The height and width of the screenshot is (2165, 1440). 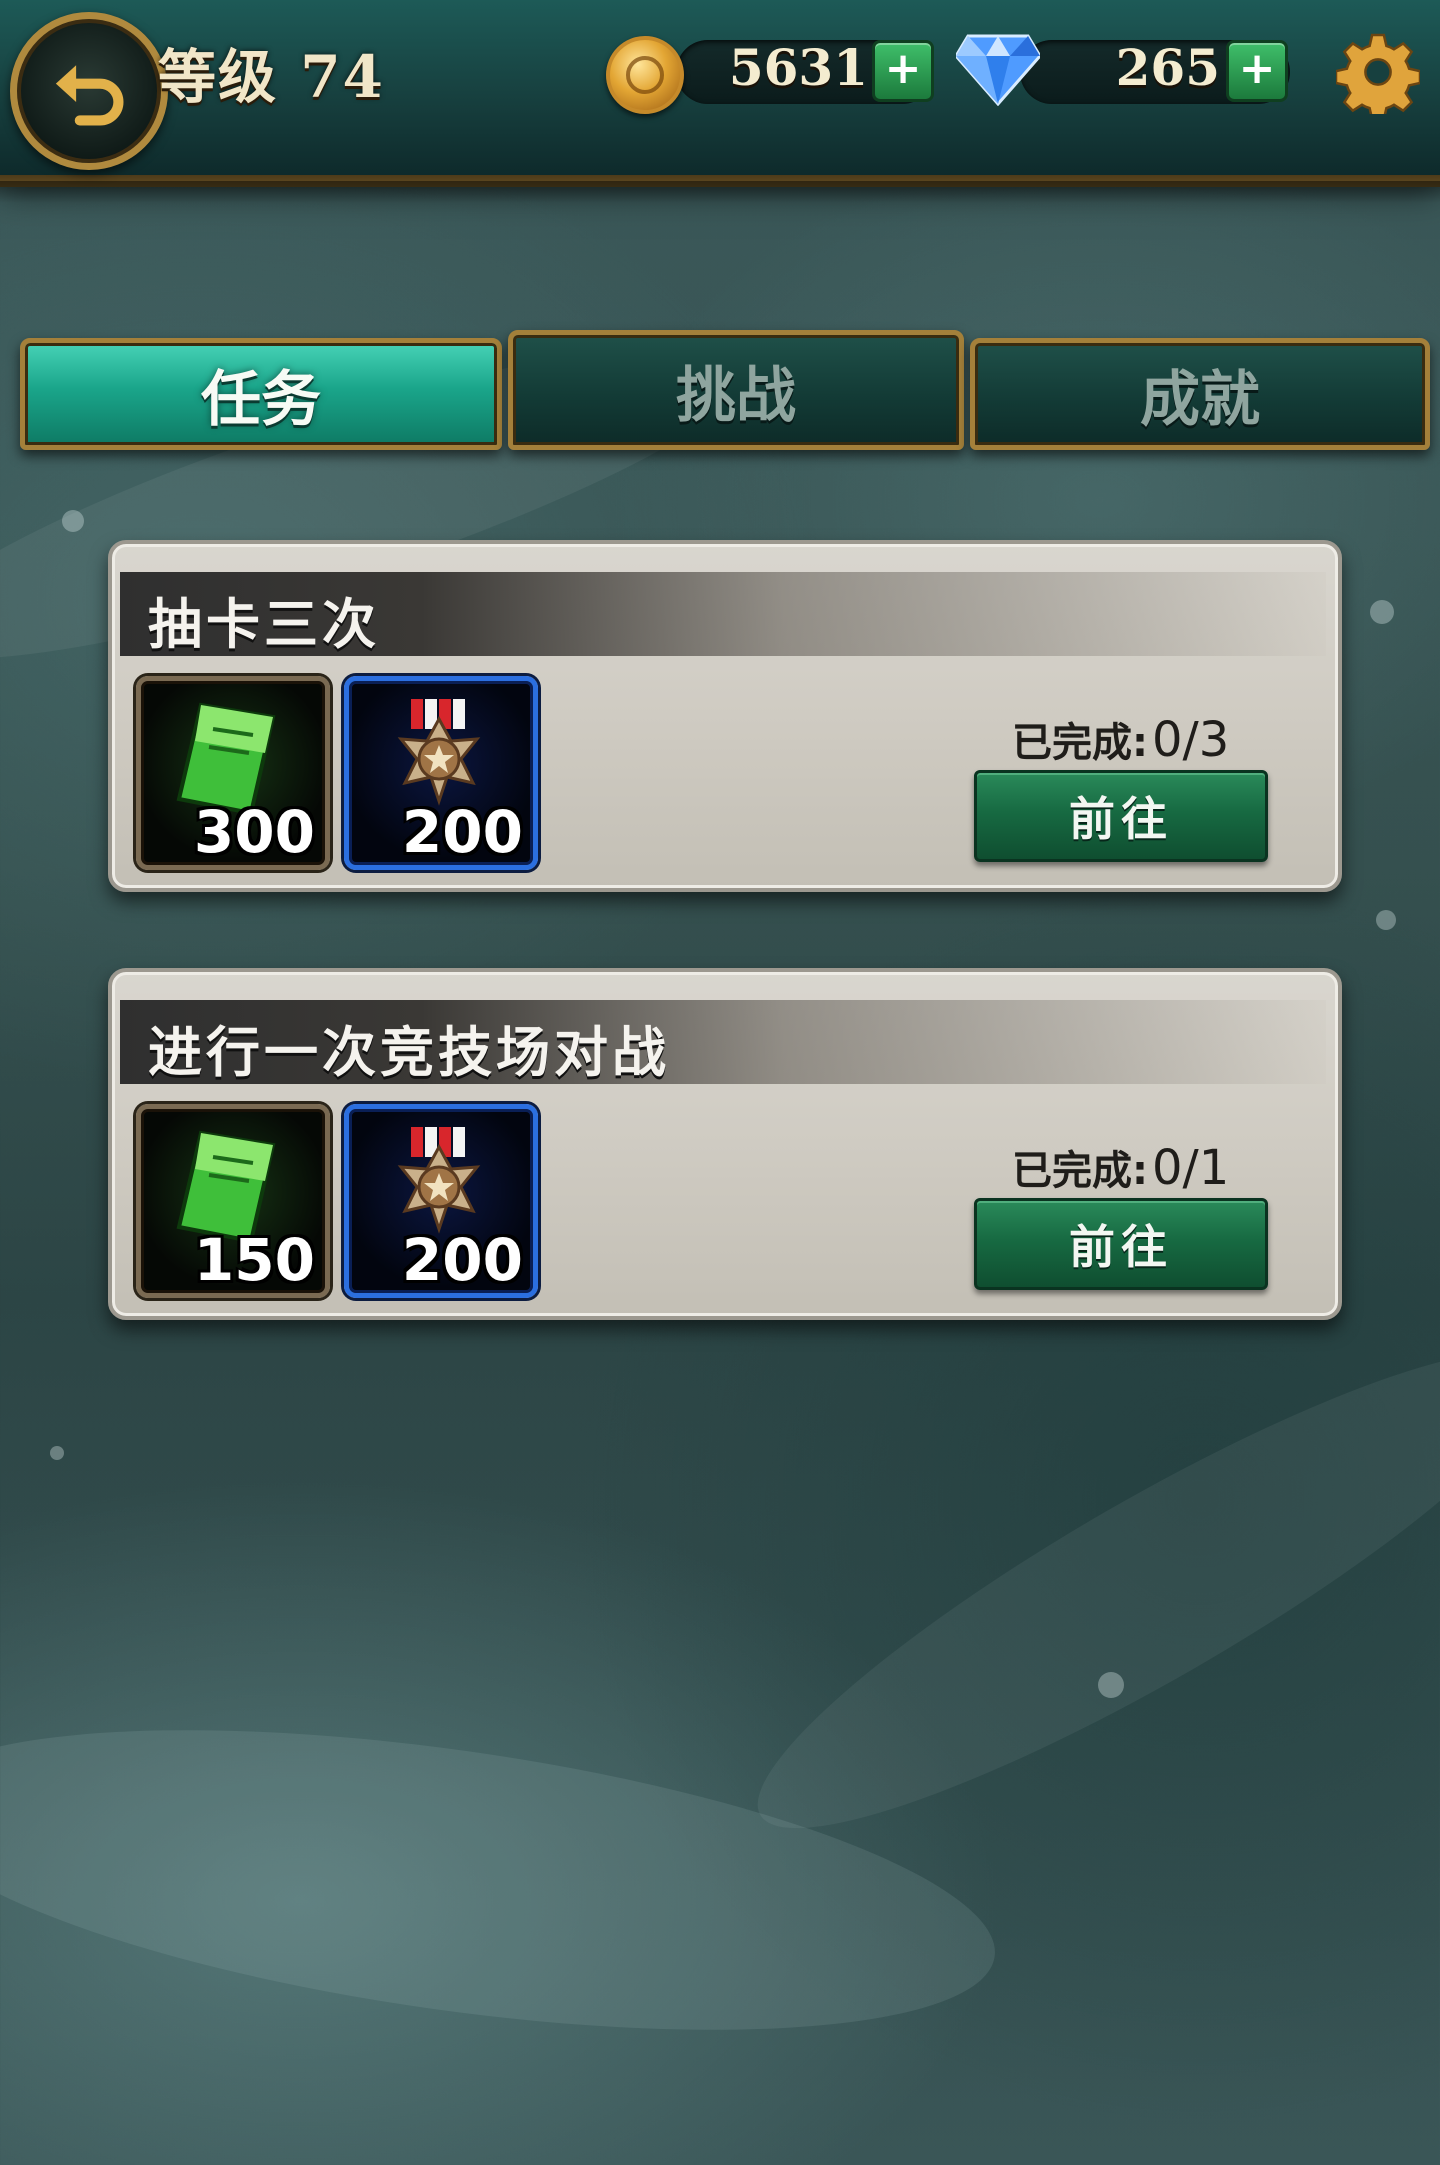 I want to click on gold-coin-icon, so click(x=645, y=75).